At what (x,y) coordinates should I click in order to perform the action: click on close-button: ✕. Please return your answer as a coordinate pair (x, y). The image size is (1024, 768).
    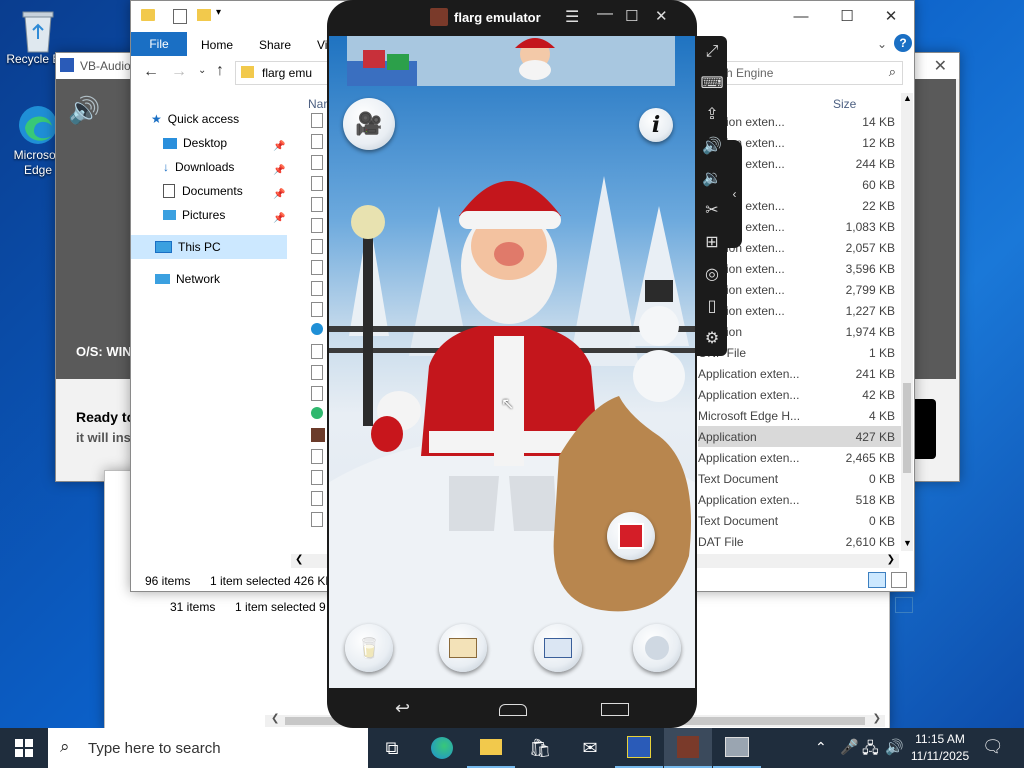
    Looking at the image, I should click on (891, 16).